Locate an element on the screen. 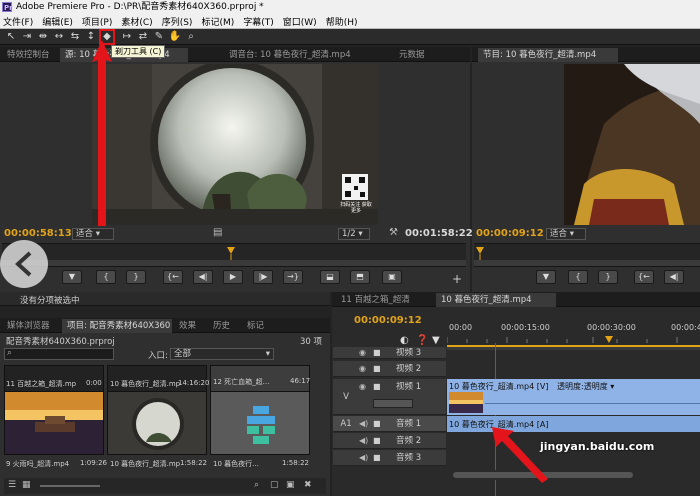 The image size is (700, 496). video-clip: 10 暮色夜行_超清.mp4 [V] 透明度:透明度 ▾ is located at coordinates (573, 397).